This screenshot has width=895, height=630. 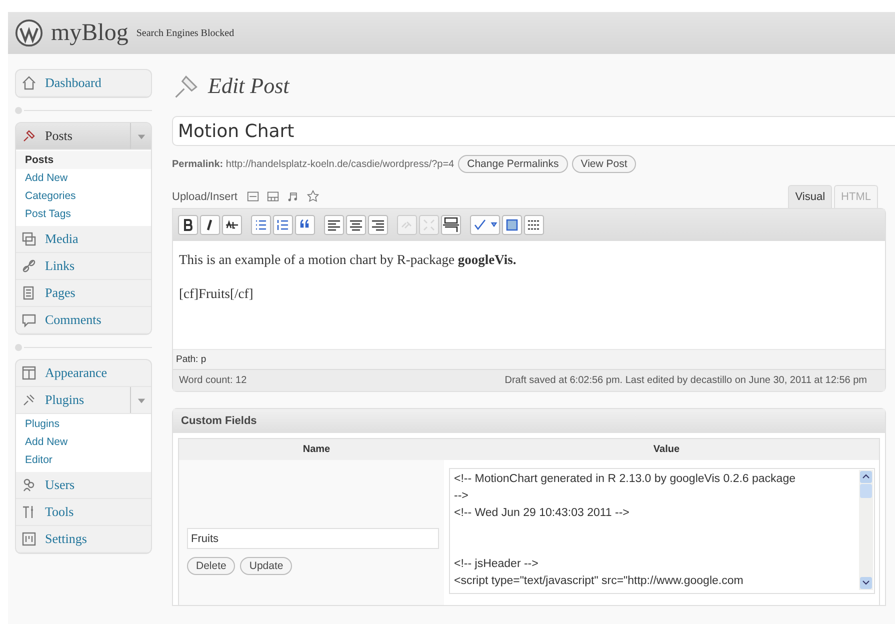 What do you see at coordinates (533, 131) in the screenshot?
I see `post-title-field: Motion Chart` at bounding box center [533, 131].